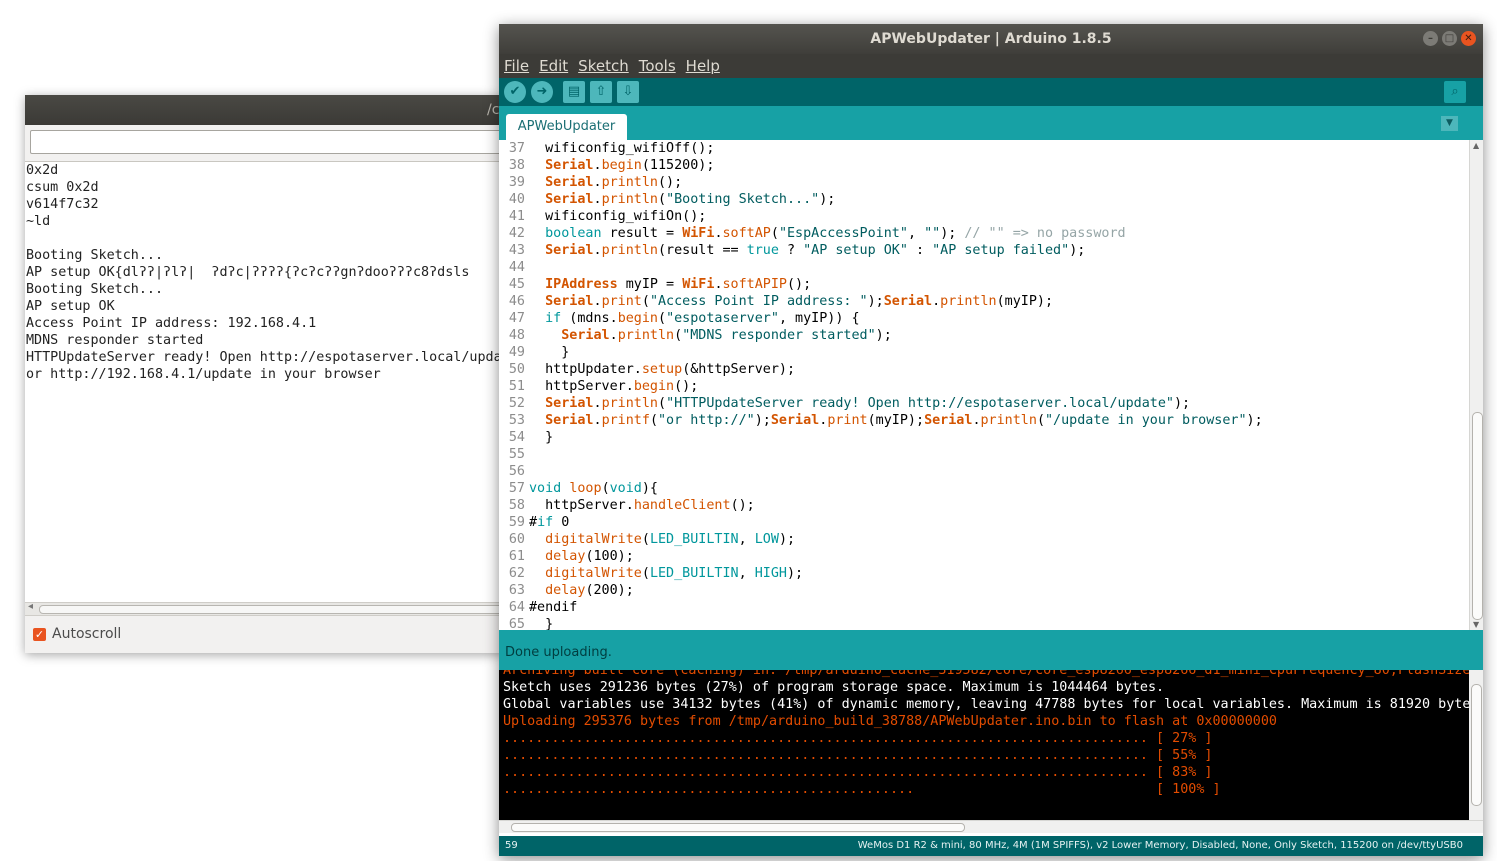 This screenshot has width=1497, height=861. What do you see at coordinates (115, 340) in the screenshot?
I see `serial-output-line: MDNS responder started` at bounding box center [115, 340].